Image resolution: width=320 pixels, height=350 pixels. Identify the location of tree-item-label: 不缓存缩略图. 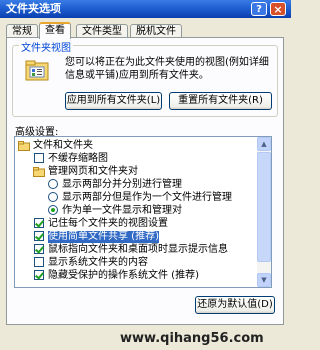
(78, 158).